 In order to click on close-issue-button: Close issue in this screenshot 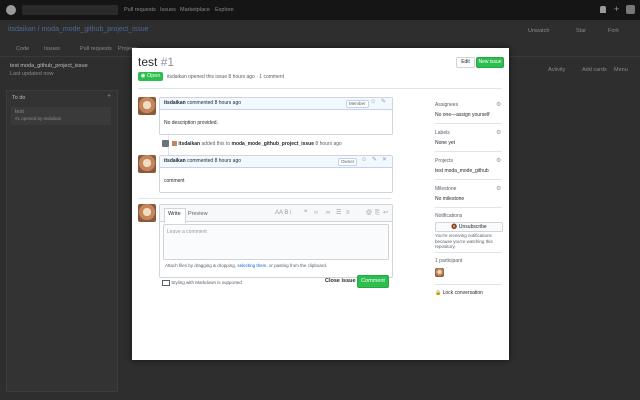, I will do `click(340, 281)`.